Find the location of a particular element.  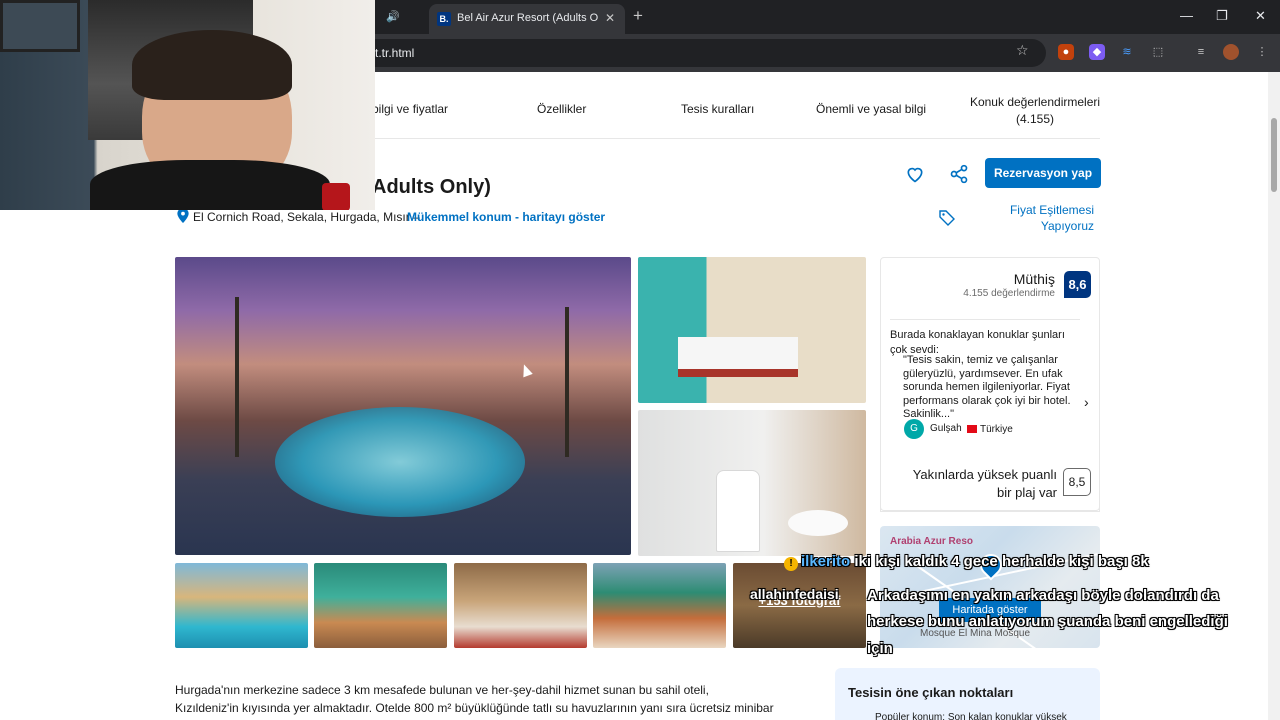

tab-guest-reviews-label: Konuk değerlendirmeleri is located at coordinates (1035, 102).